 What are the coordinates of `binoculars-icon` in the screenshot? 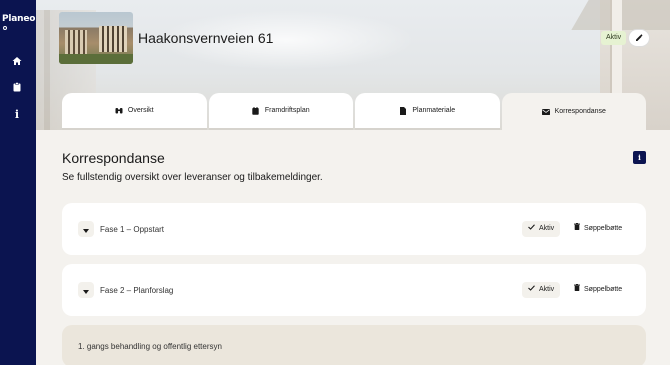 It's located at (119, 111).